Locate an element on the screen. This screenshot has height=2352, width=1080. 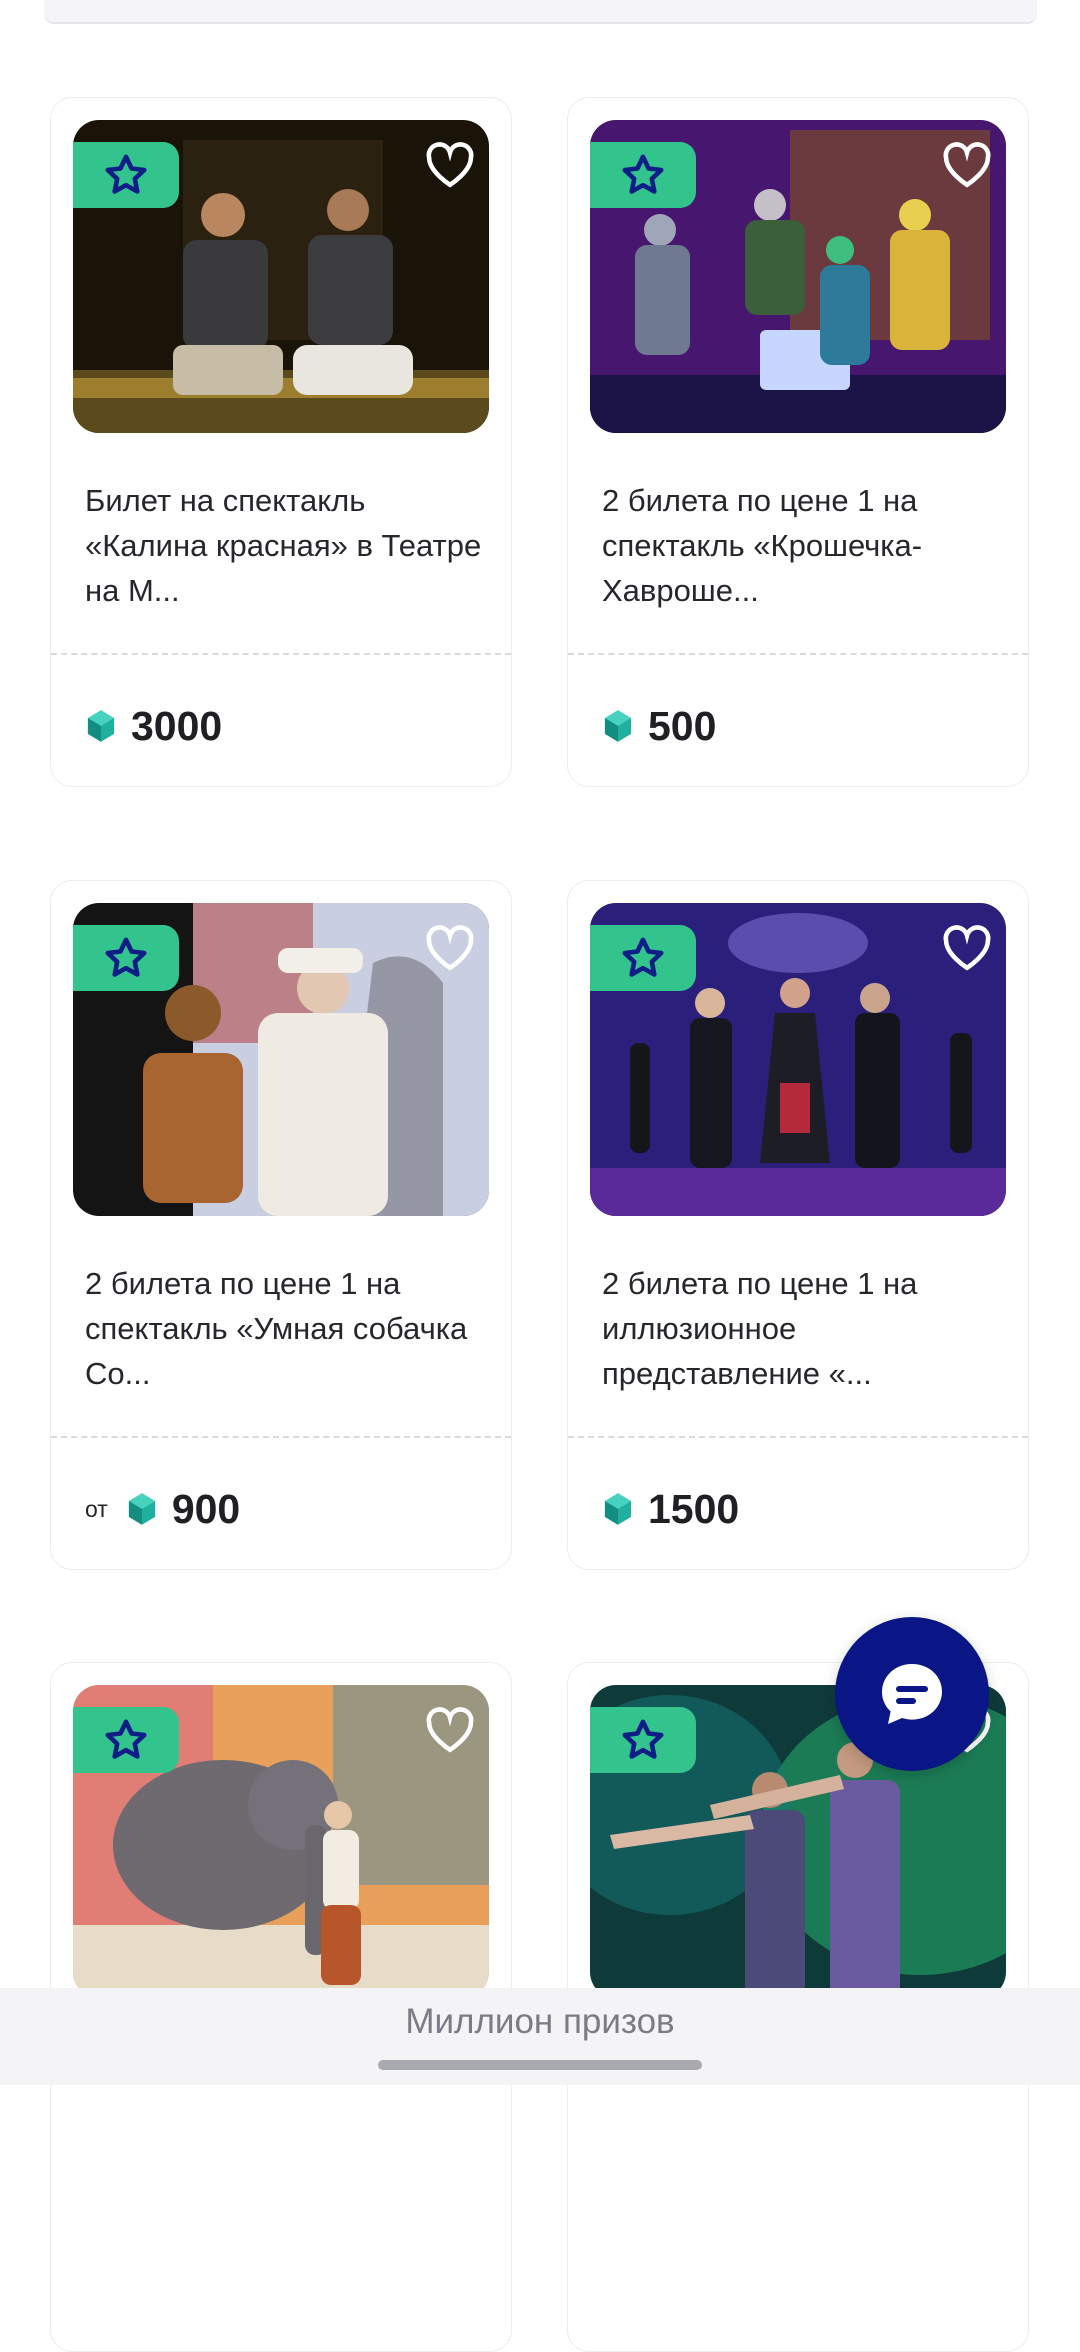
price-amount: 1500 is located at coordinates (694, 1508).